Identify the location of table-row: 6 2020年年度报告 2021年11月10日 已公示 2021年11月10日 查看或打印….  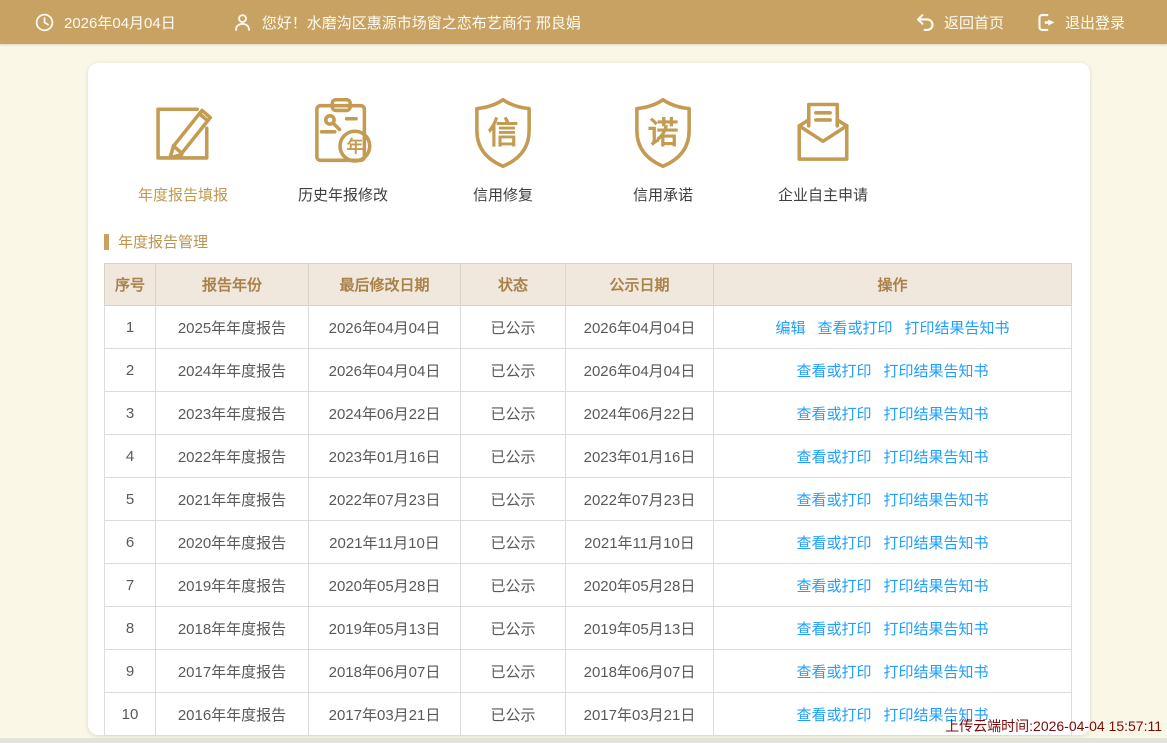
(588, 542).